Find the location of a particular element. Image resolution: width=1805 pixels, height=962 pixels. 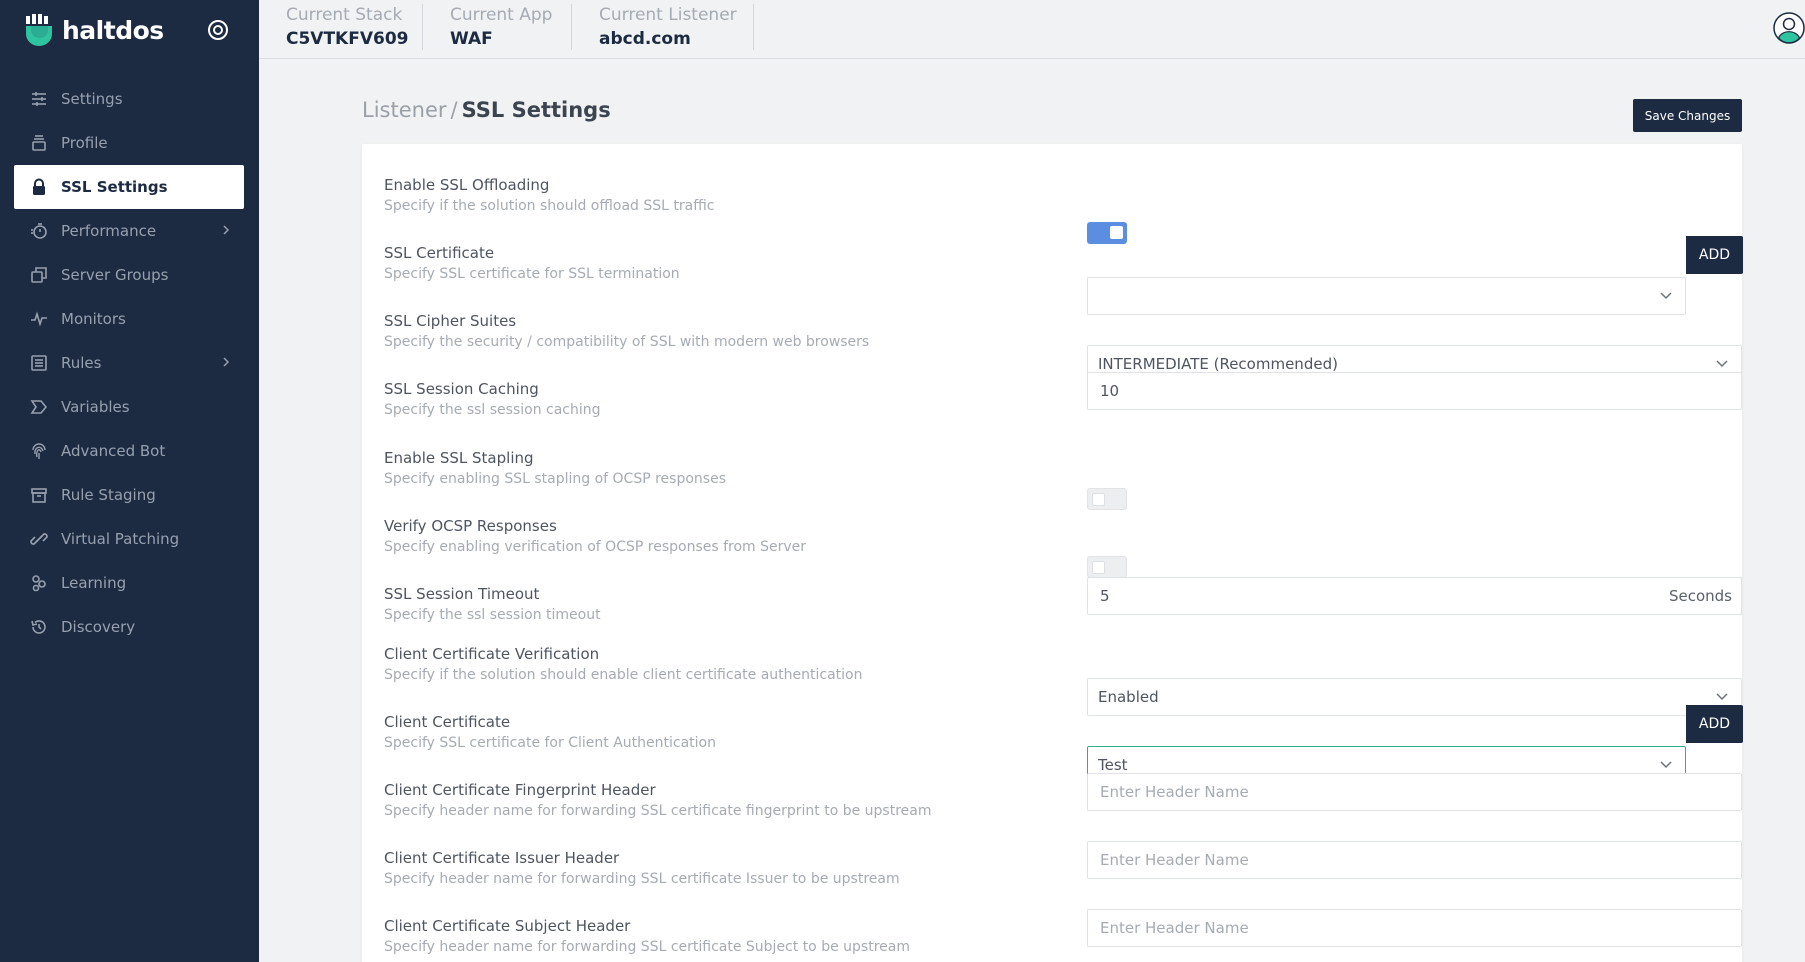

setting-title: SSL Certificate is located at coordinates (439, 253).